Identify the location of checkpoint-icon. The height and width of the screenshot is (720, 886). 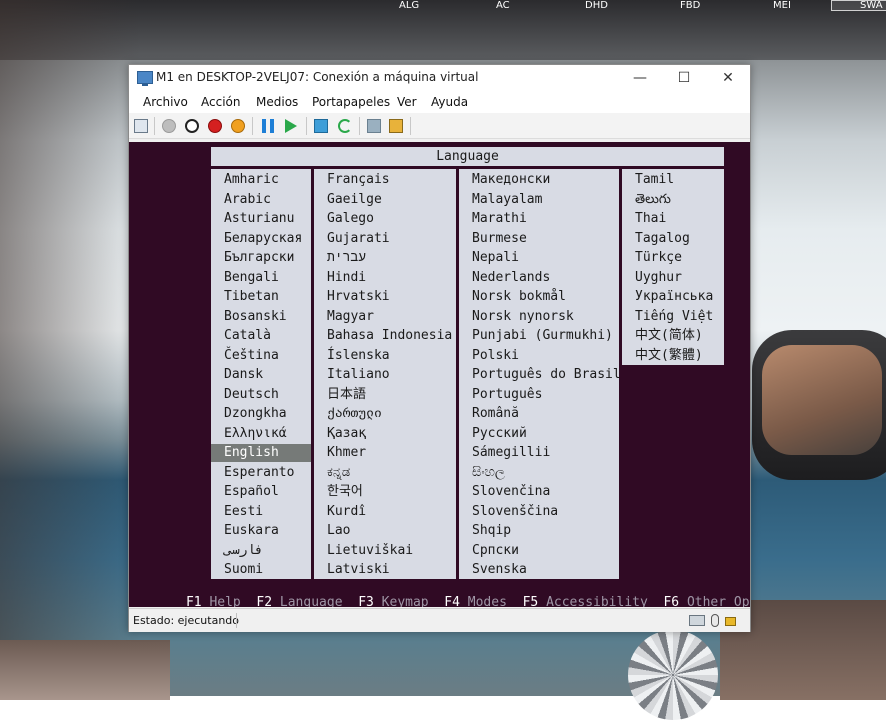
(321, 126).